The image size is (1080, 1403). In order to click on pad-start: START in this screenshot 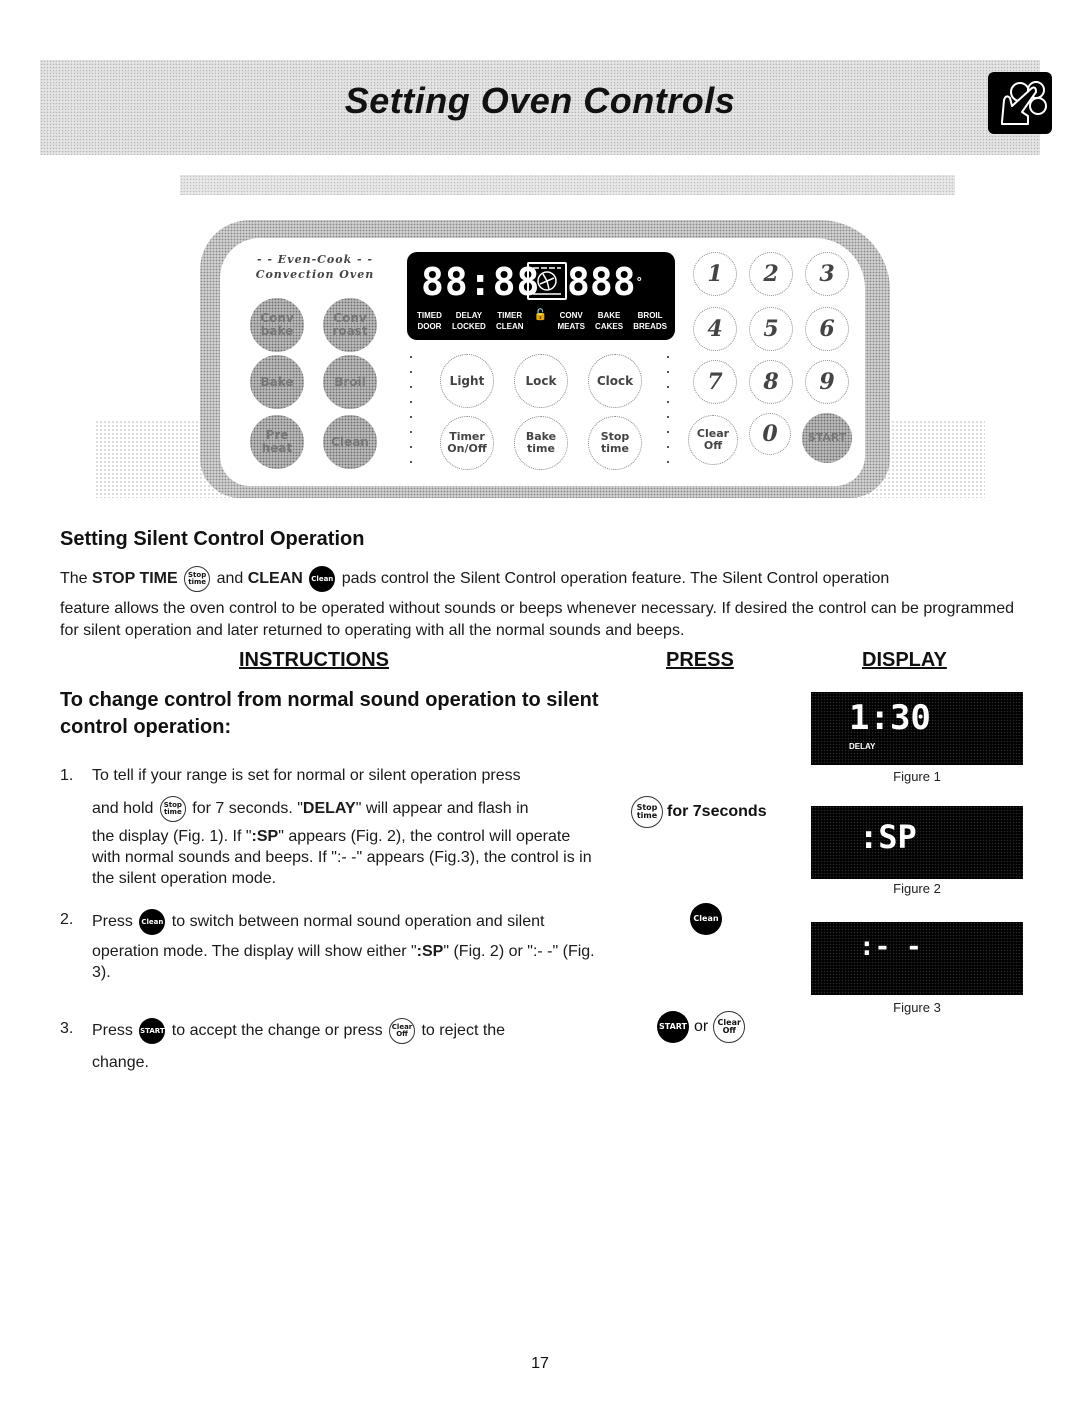, I will do `click(827, 438)`.